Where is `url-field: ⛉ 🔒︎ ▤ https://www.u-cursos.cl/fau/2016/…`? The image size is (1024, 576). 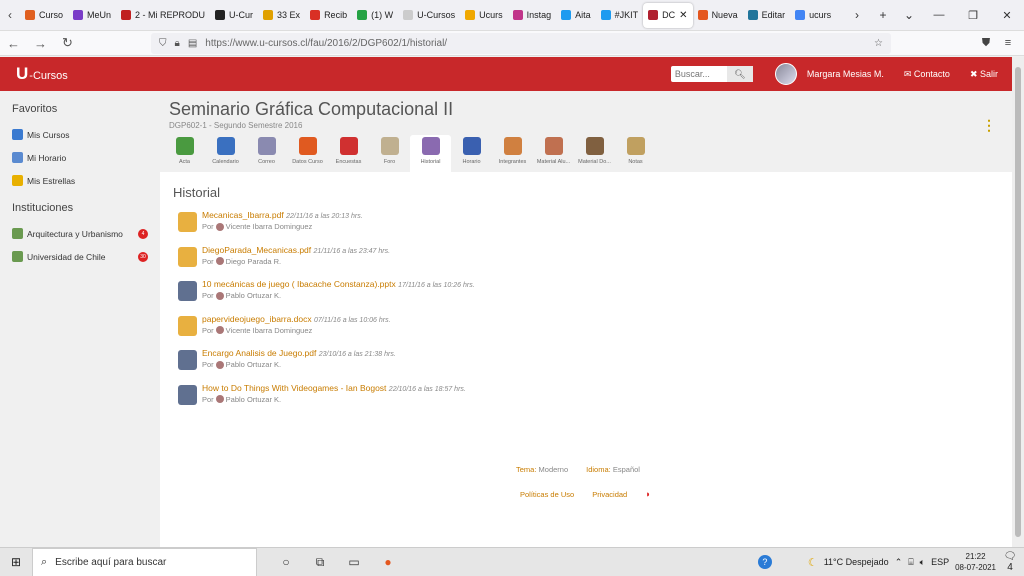
url-field: ⛉ 🔒︎ ▤ https://www.u-cursos.cl/fau/2016/… is located at coordinates (521, 43).